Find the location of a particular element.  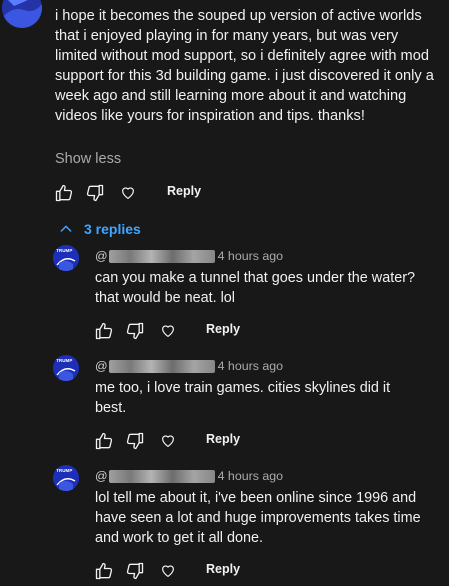

commenter-avatar is located at coordinates (22, 14).